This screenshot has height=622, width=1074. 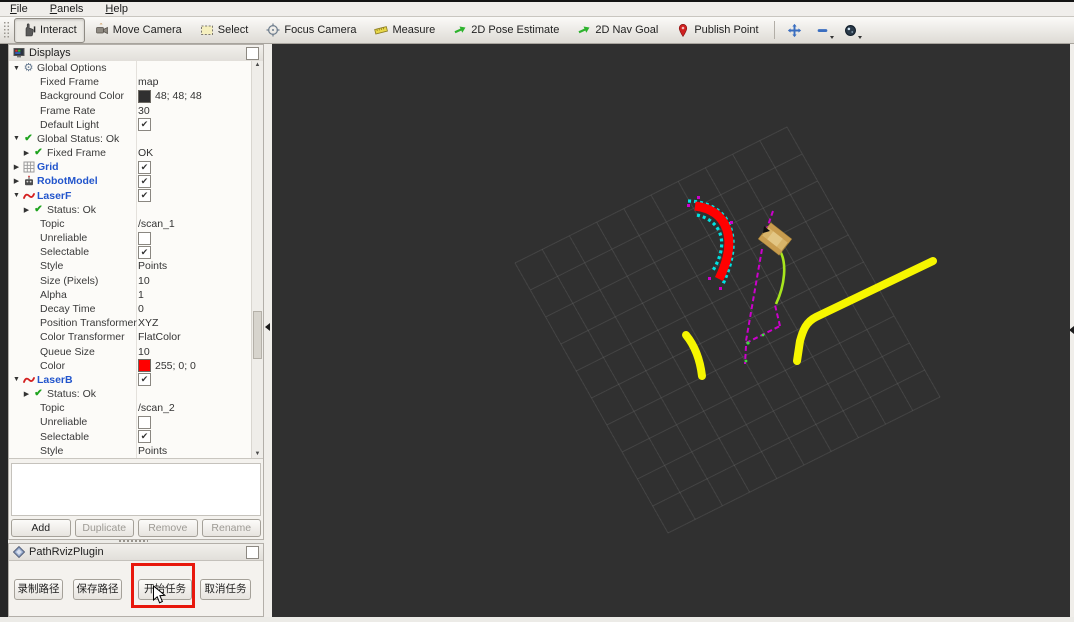 I want to click on panel-resize-handle, so click(x=133, y=541).